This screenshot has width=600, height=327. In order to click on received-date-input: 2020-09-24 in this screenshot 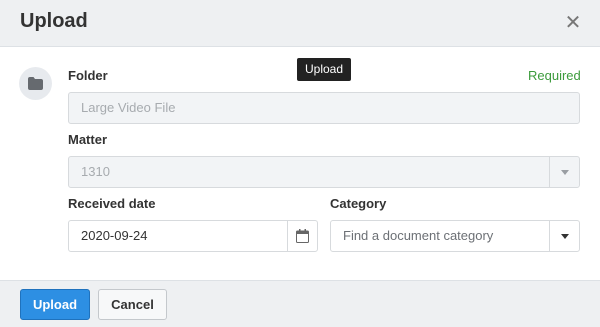, I will do `click(193, 236)`.